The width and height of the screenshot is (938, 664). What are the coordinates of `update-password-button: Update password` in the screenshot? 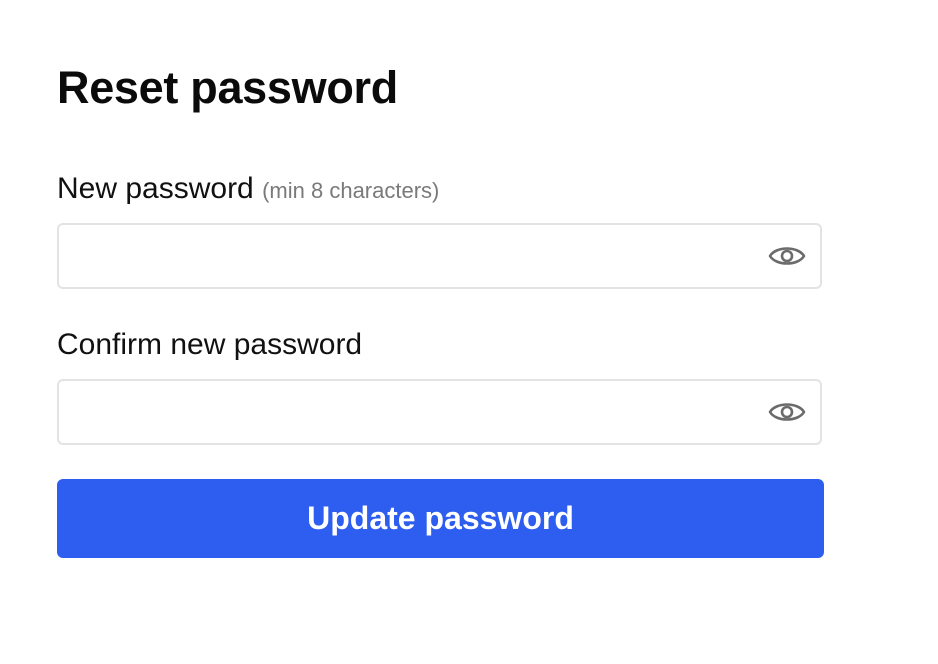 It's located at (440, 518).